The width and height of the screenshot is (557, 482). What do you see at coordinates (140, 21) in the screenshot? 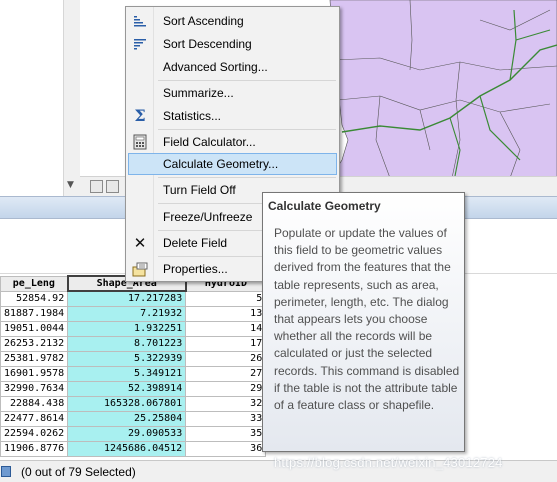
I see `sort-ascending-icon` at bounding box center [140, 21].